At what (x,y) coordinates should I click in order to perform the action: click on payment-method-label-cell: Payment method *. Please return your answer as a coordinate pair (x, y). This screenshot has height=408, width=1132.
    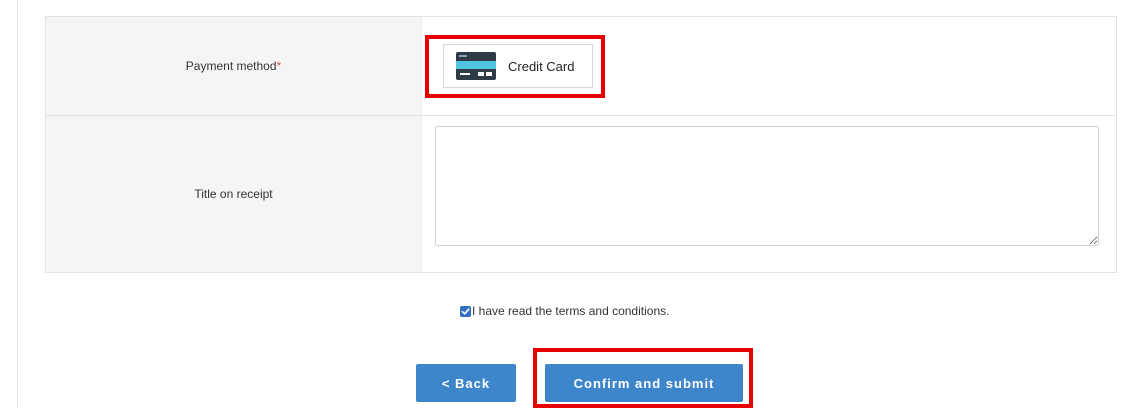
    Looking at the image, I should click on (234, 66).